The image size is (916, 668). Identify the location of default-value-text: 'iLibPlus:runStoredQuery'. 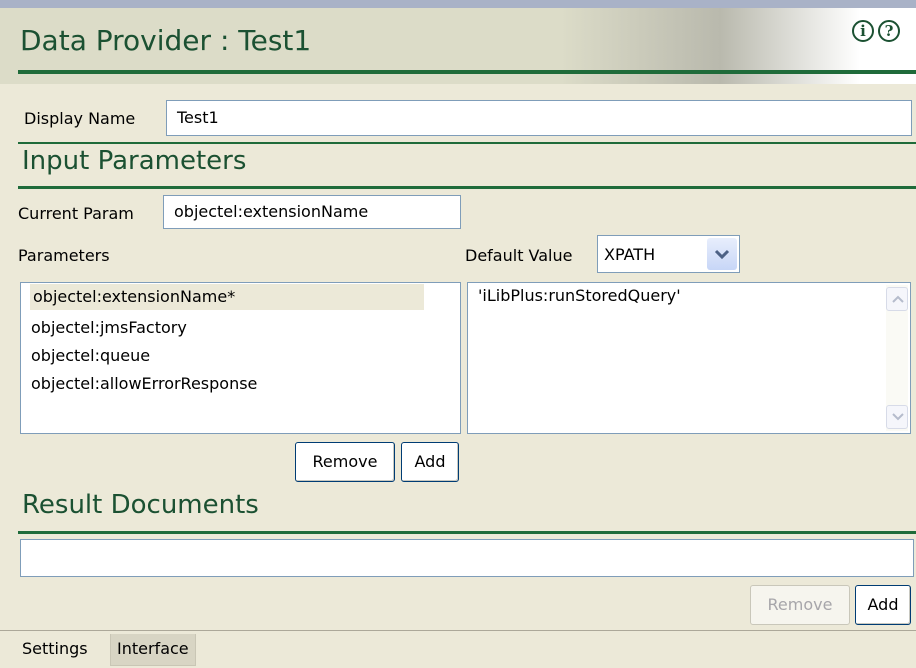
(579, 295).